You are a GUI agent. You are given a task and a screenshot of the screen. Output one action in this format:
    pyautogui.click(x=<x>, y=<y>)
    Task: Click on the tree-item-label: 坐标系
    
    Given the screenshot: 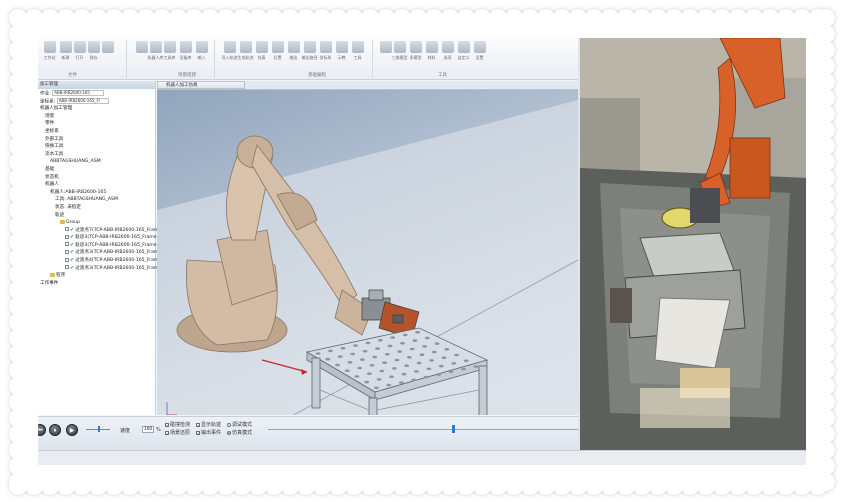 What is the action you would take?
    pyautogui.click(x=52, y=131)
    